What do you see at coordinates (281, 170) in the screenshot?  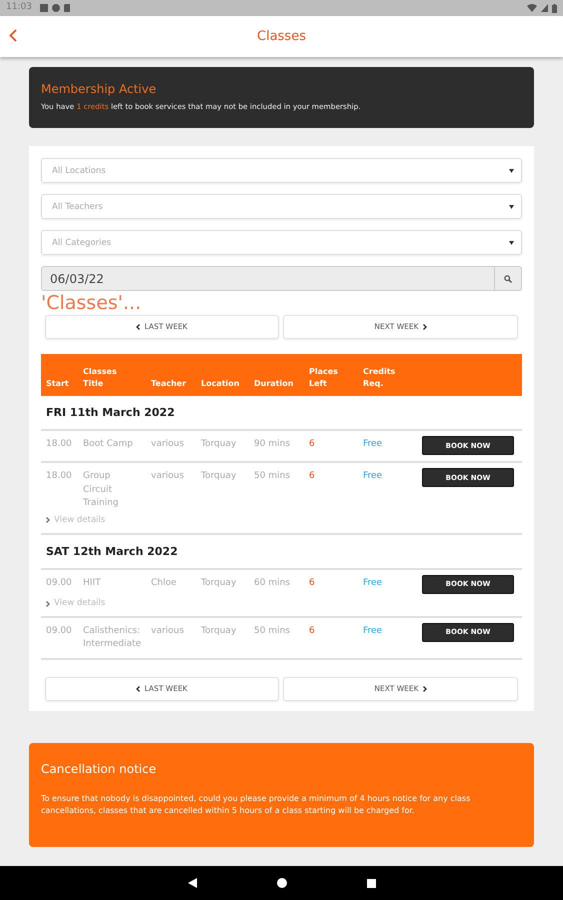 I see `select-field: All Locations` at bounding box center [281, 170].